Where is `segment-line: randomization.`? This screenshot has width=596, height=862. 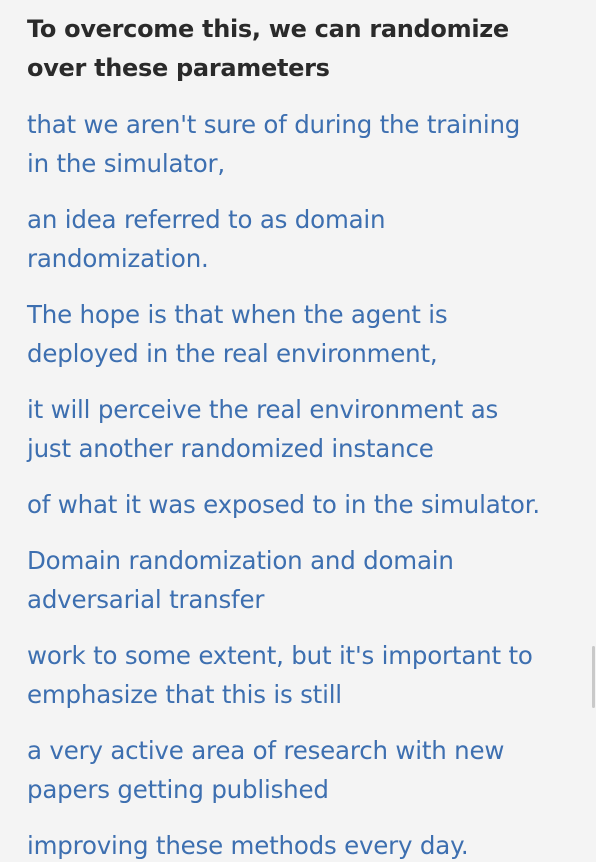 segment-line: randomization. is located at coordinates (118, 258).